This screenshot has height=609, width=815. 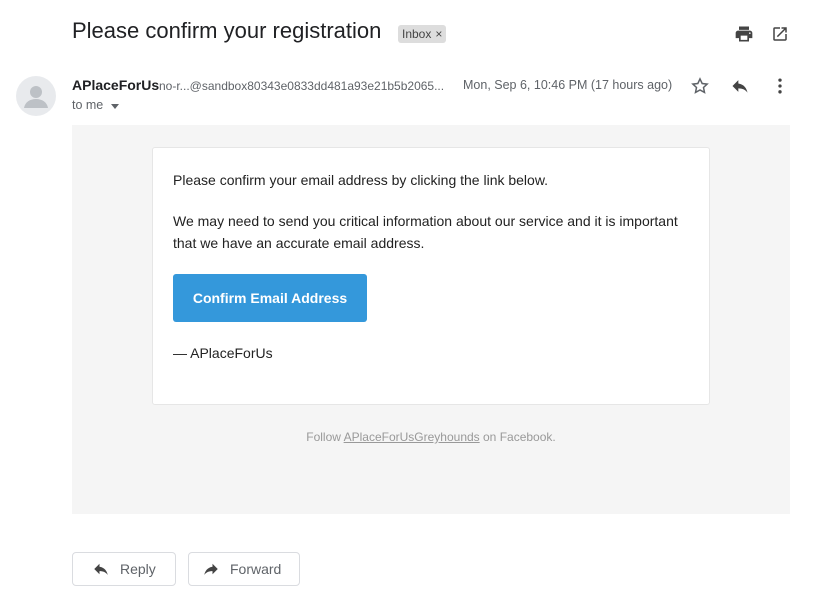 I want to click on reply-button: Reply, so click(x=124, y=569).